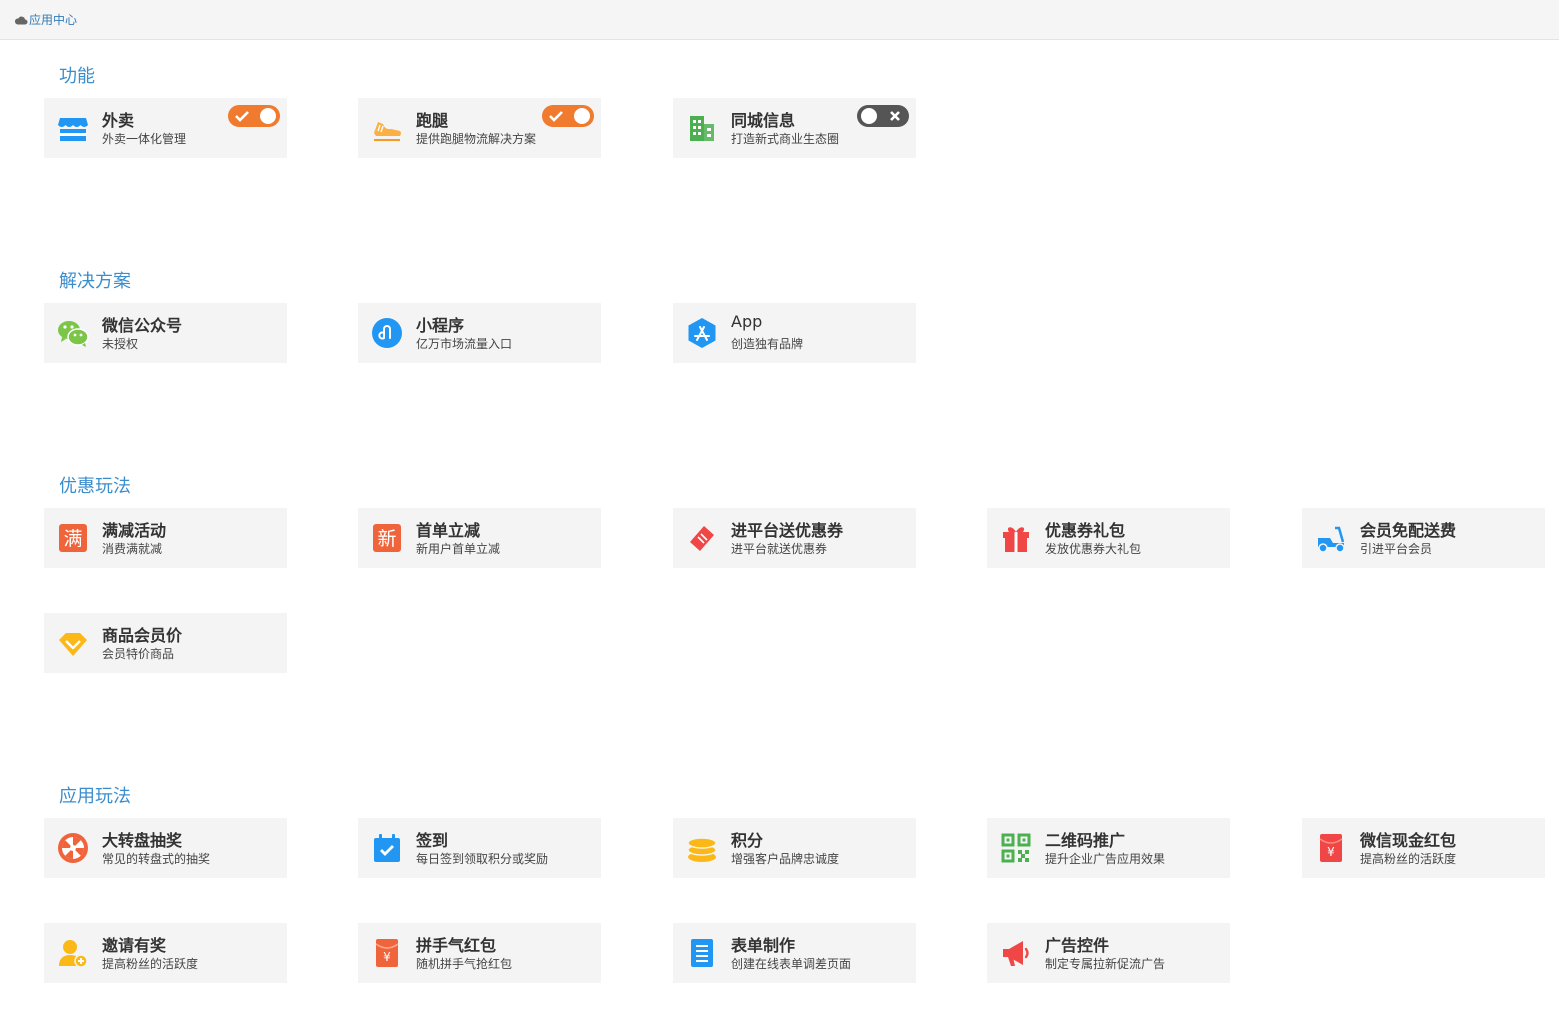 The image size is (1559, 1018). Describe the element at coordinates (1408, 530) in the screenshot. I see `card-title: 会员免配送费` at that location.